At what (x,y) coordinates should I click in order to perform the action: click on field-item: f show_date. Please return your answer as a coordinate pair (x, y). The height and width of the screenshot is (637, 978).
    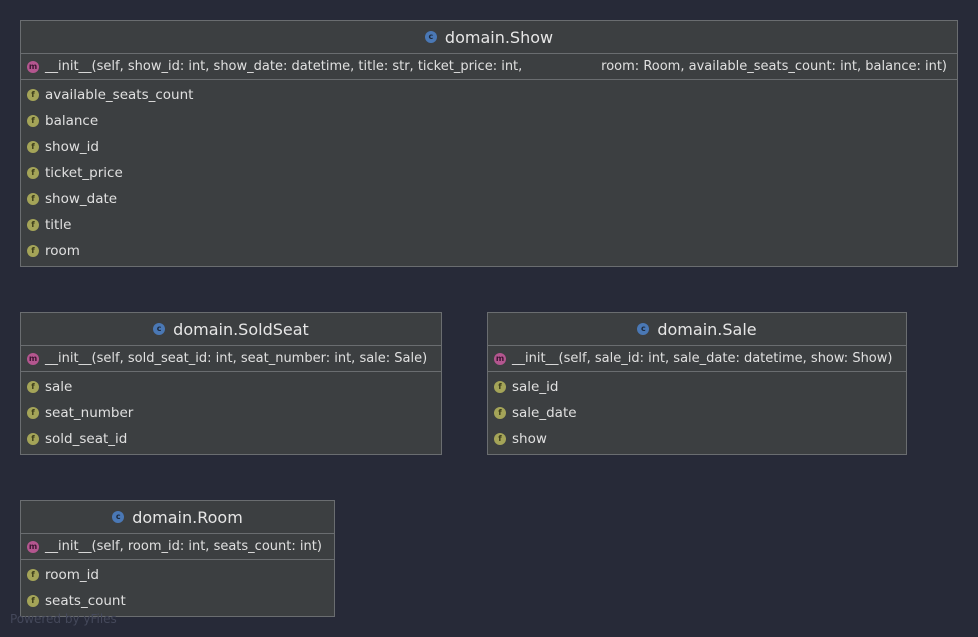
    Looking at the image, I should click on (489, 199).